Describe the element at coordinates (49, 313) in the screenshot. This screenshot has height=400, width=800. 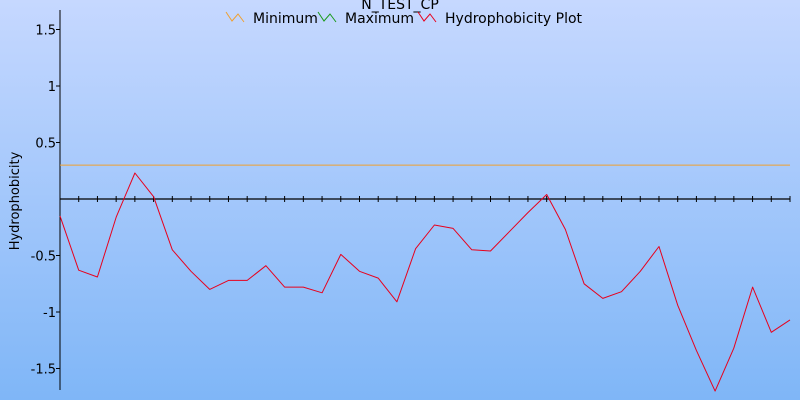
I see `y-tick-label: -1` at that location.